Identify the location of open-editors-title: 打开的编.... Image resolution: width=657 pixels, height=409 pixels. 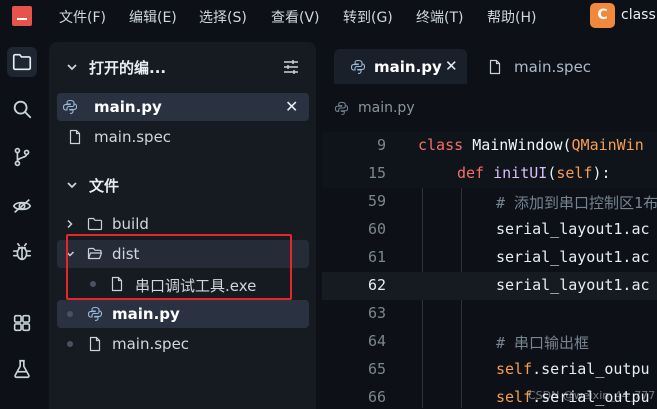
(128, 68).